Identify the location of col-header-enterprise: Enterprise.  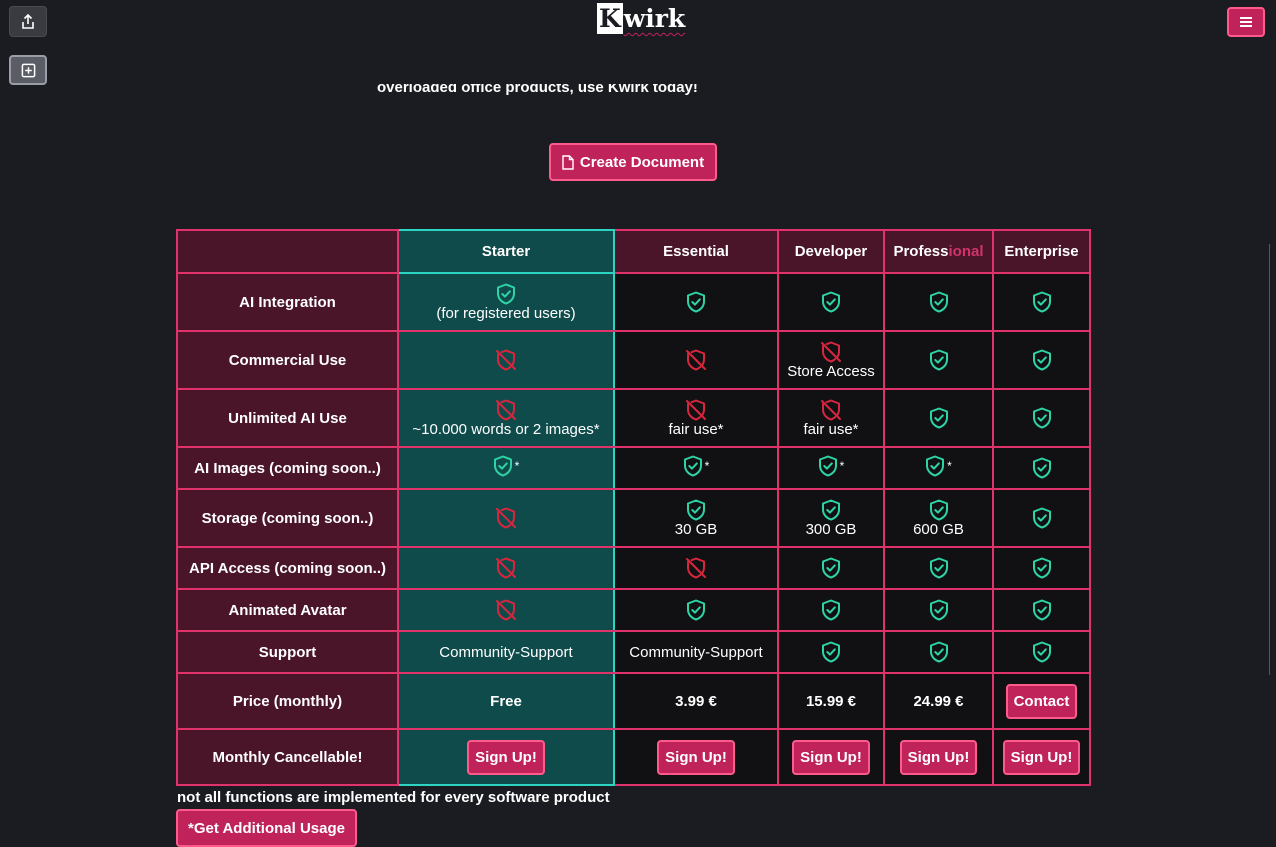
(1041, 251).